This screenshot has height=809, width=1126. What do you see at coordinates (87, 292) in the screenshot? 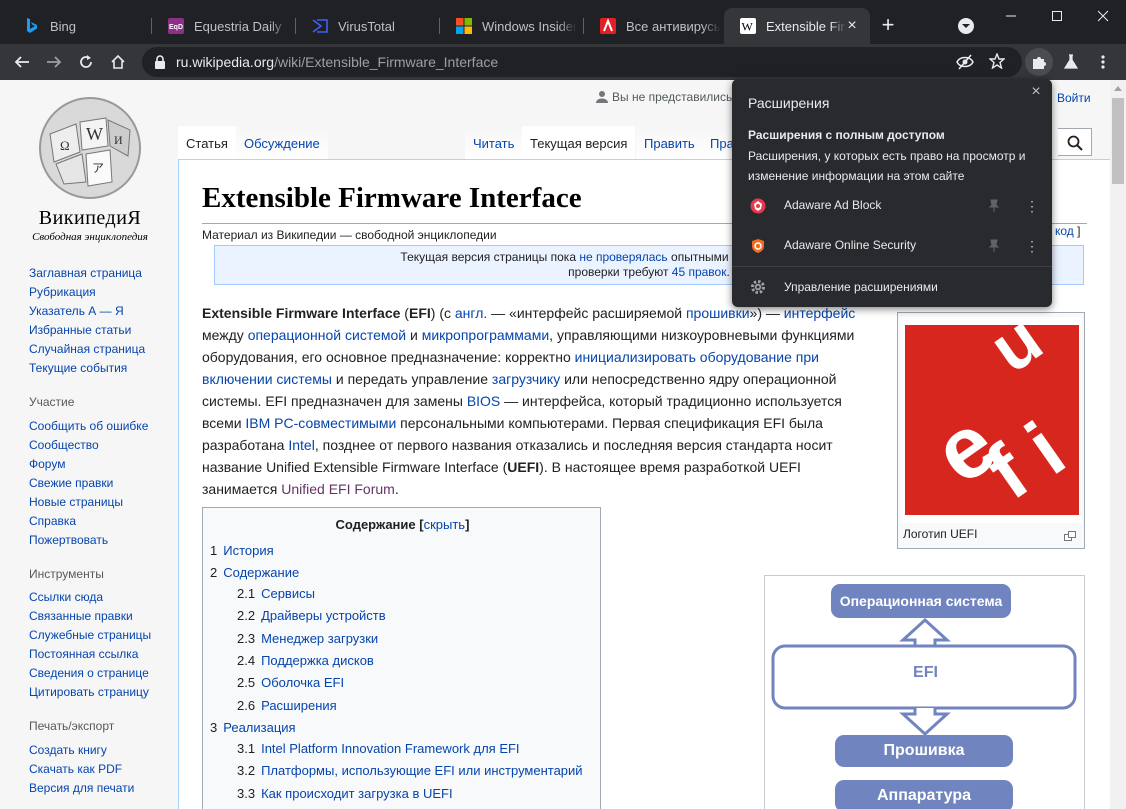
I see `sidebar-link-categories: Рубрикация` at bounding box center [87, 292].